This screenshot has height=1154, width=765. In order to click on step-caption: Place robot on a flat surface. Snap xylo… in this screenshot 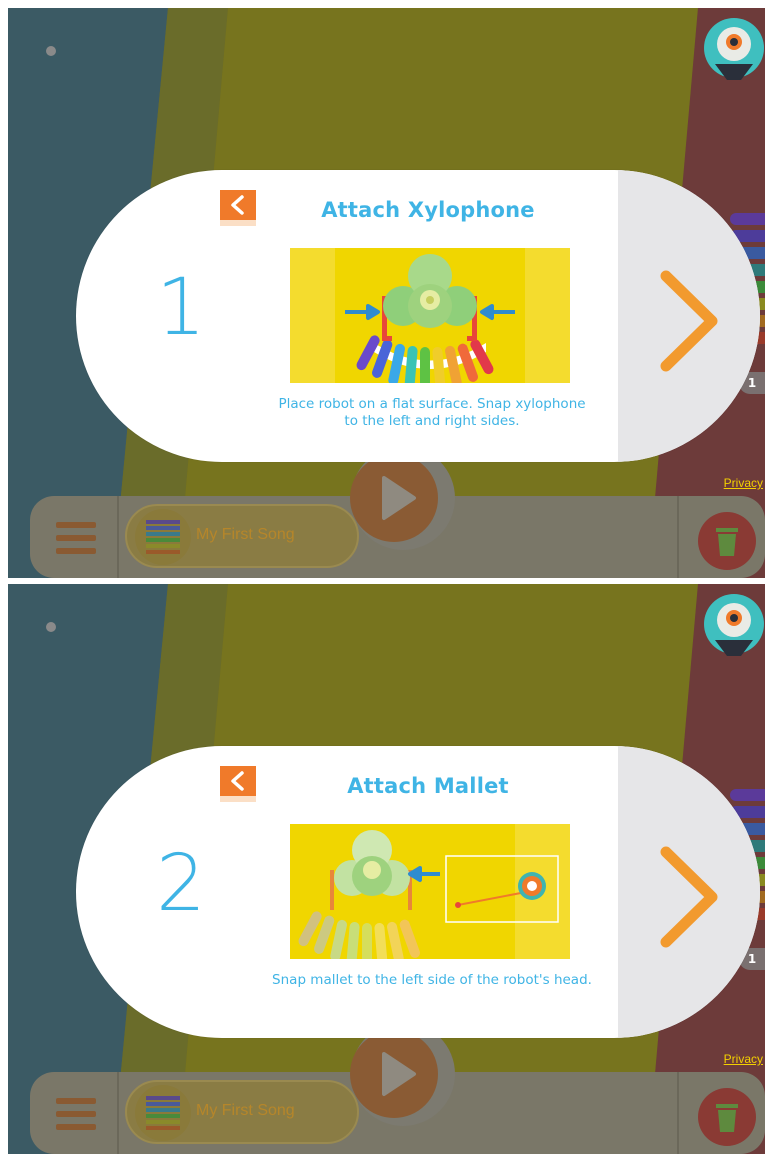, I will do `click(432, 412)`.